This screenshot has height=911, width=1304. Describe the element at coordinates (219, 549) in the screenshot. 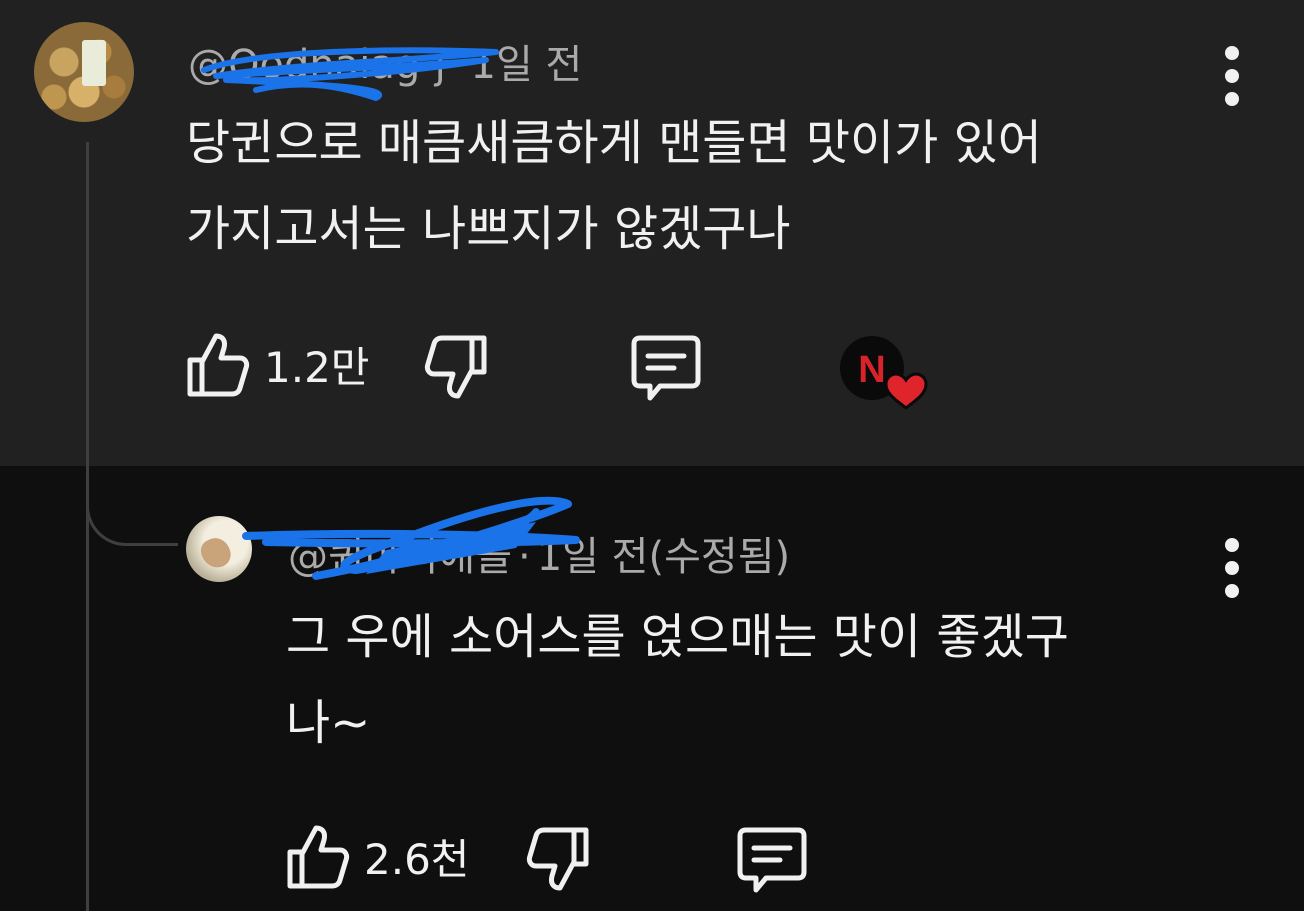

I see `reply-avatar` at that location.